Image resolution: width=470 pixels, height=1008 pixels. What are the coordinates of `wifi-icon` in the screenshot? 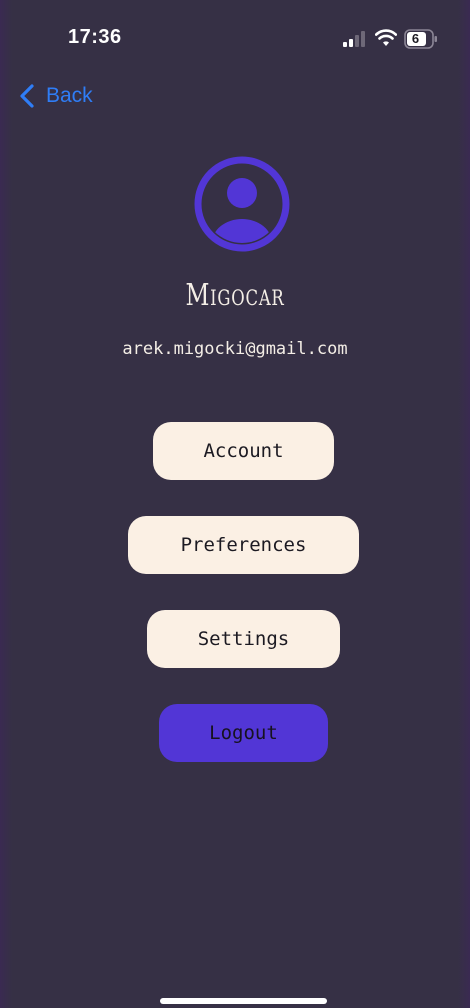 It's located at (386, 37).